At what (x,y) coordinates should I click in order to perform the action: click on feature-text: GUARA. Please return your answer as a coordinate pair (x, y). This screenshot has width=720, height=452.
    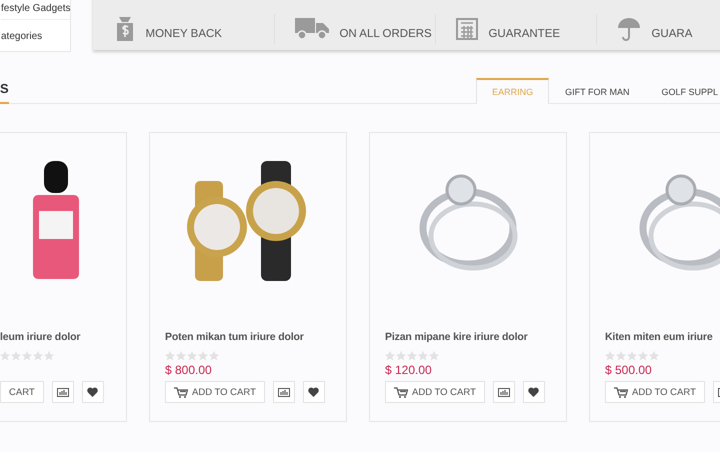
    Looking at the image, I should click on (671, 33).